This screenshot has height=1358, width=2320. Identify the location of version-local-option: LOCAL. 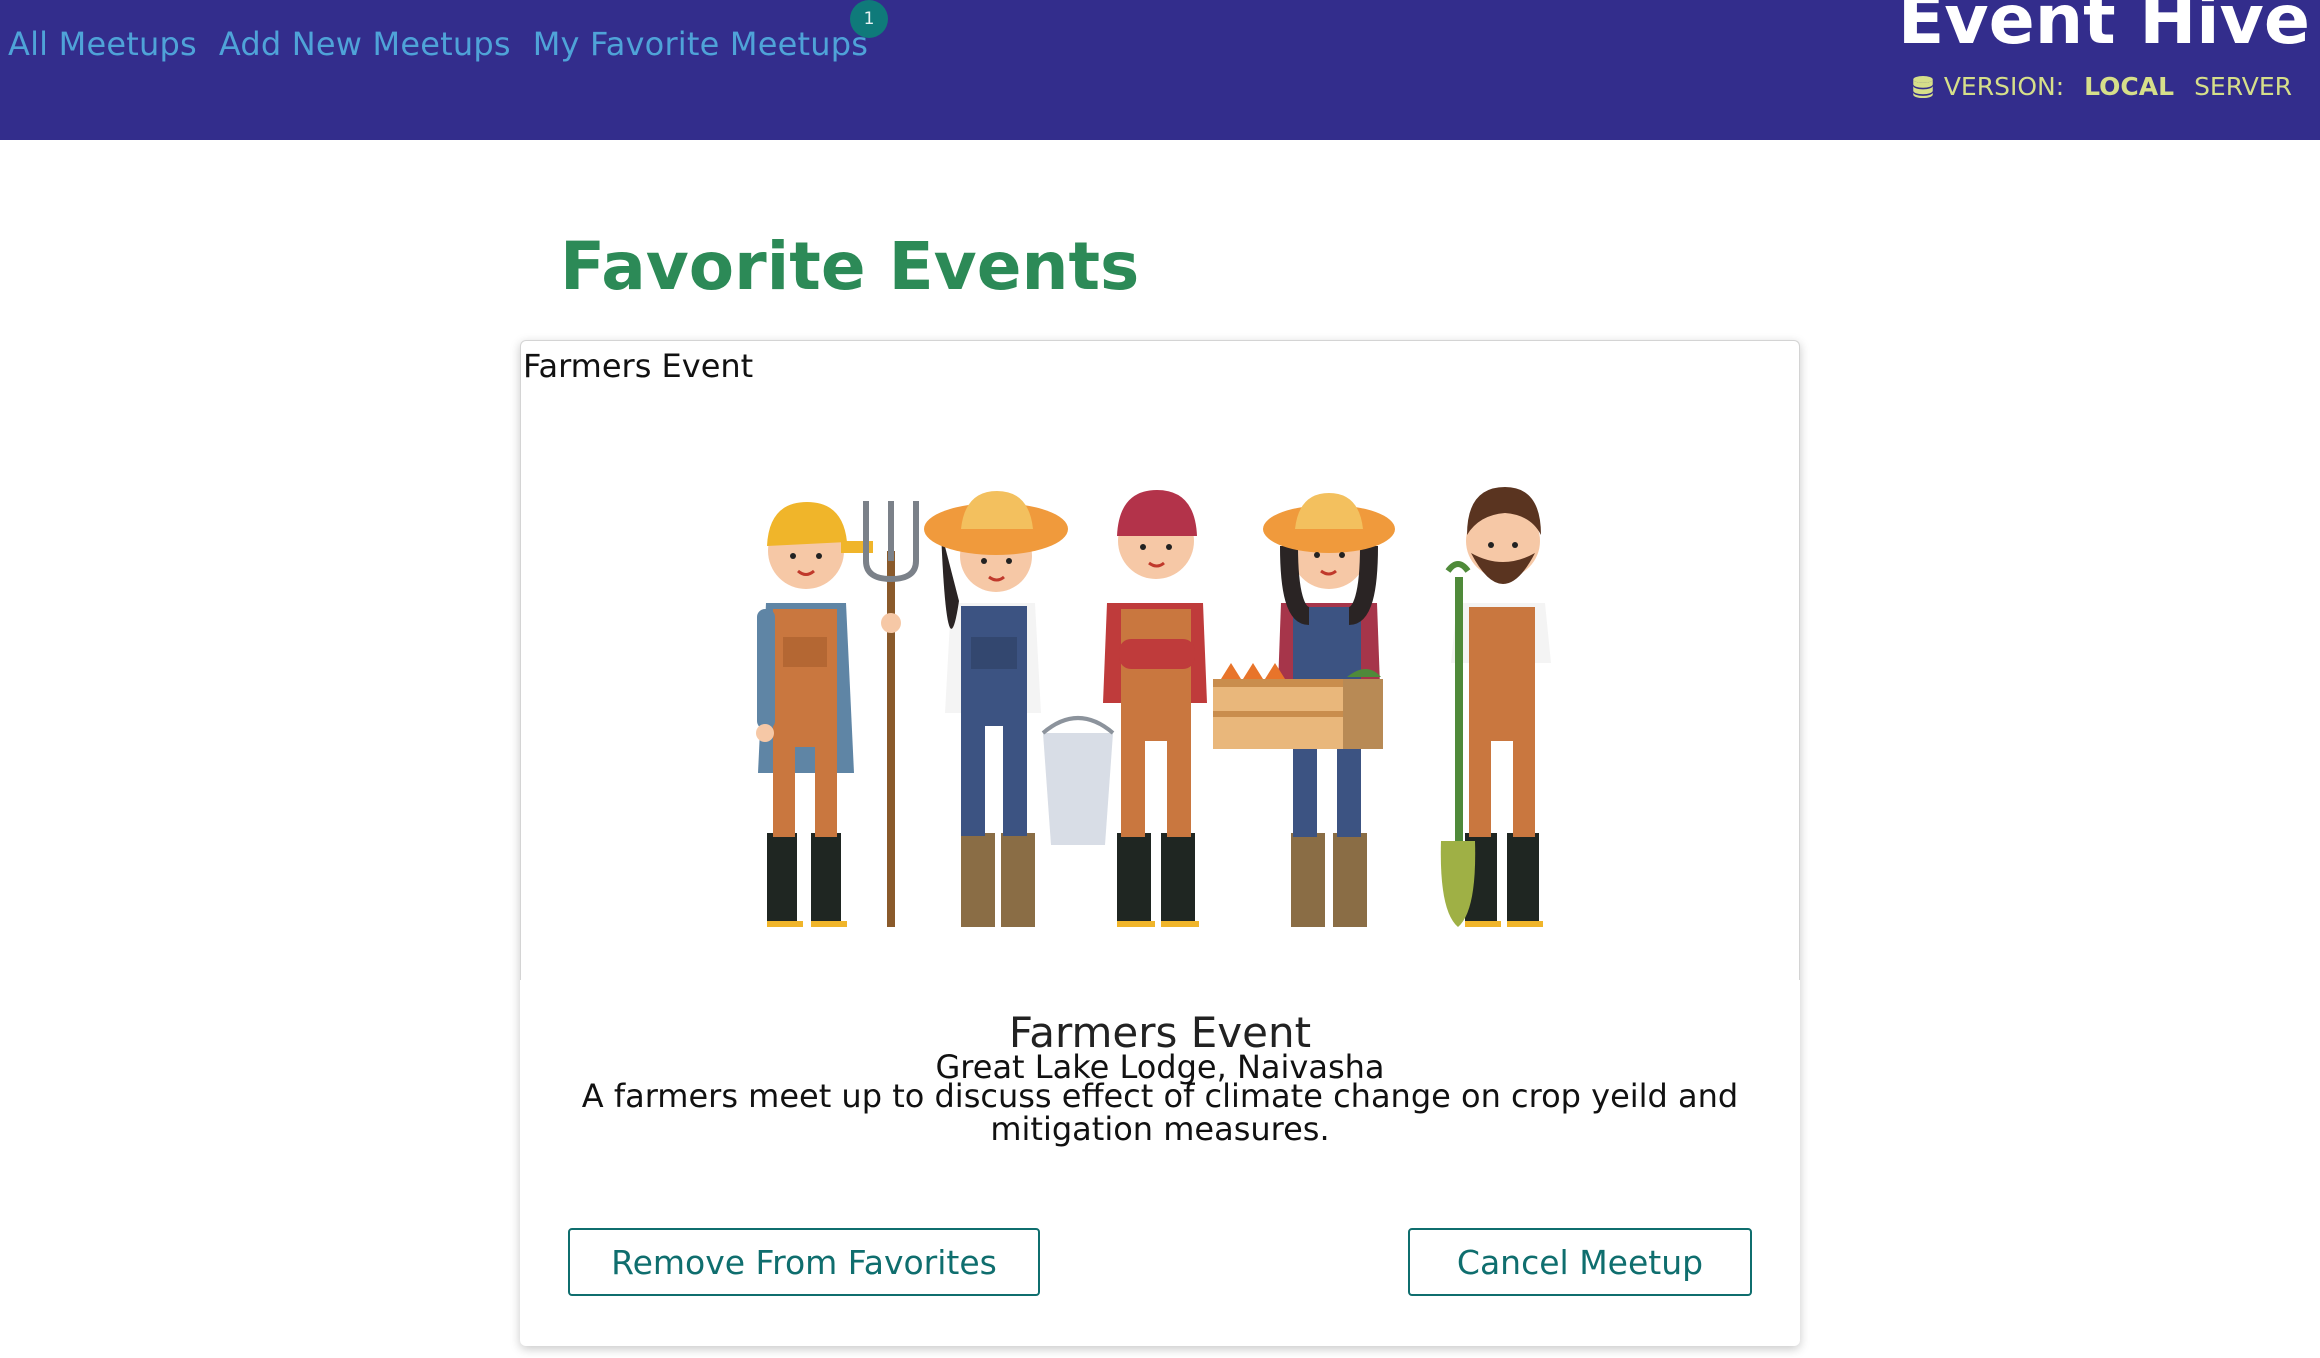
(2129, 87).